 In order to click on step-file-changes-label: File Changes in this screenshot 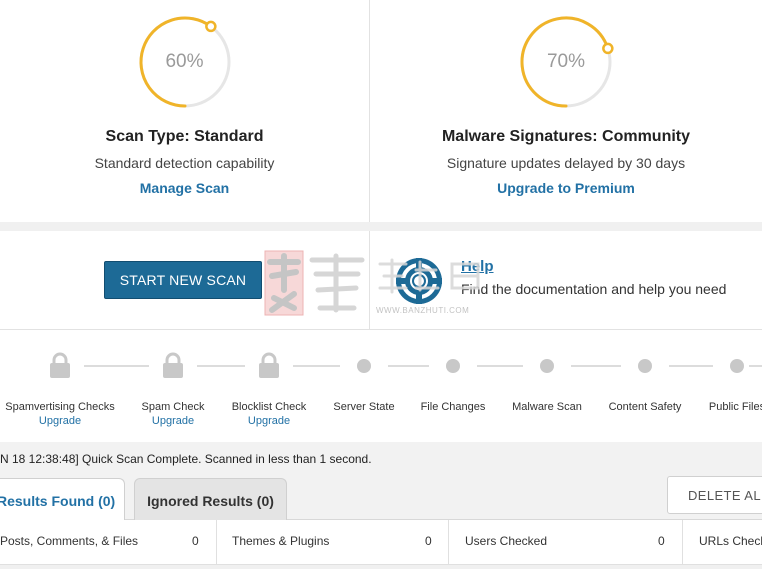, I will do `click(453, 407)`.